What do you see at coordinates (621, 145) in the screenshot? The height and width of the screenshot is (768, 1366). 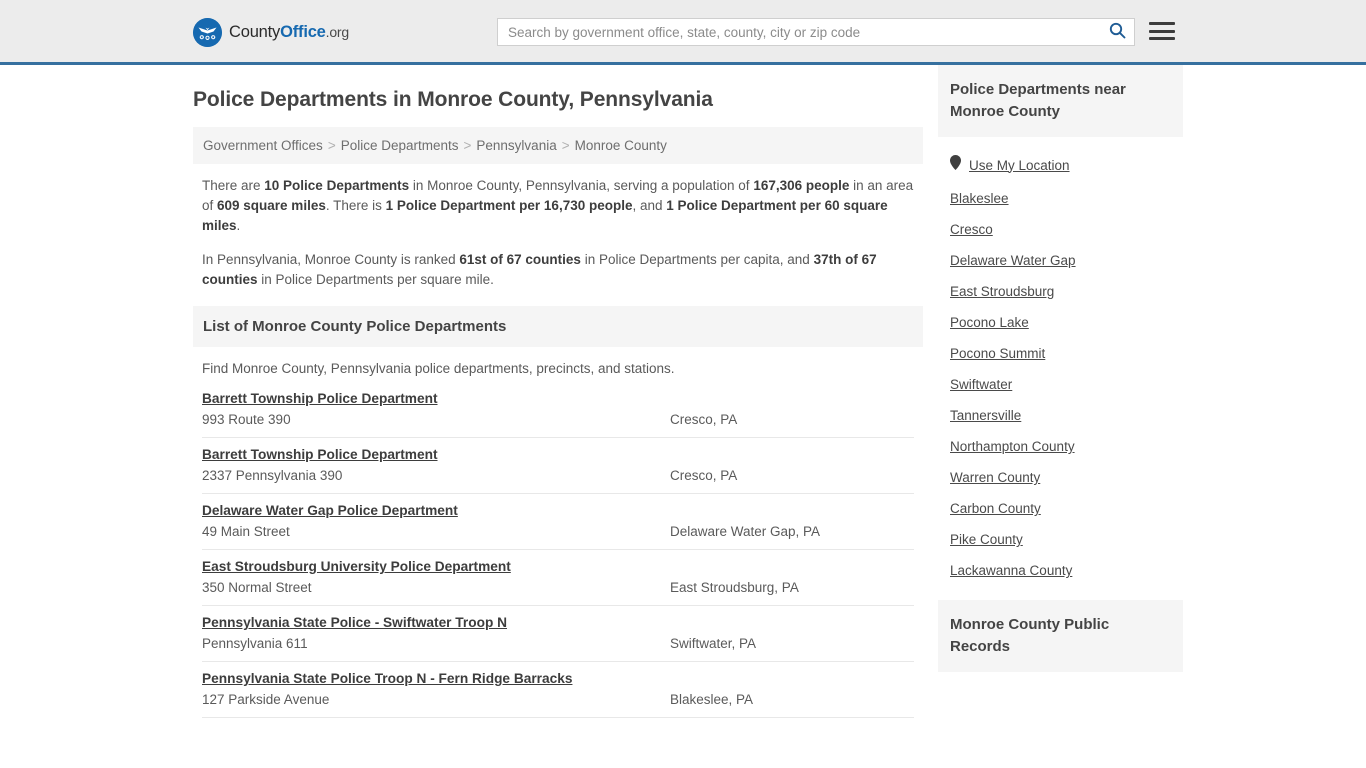 I see `breadcrumb-item-monroe-county: Monroe County` at bounding box center [621, 145].